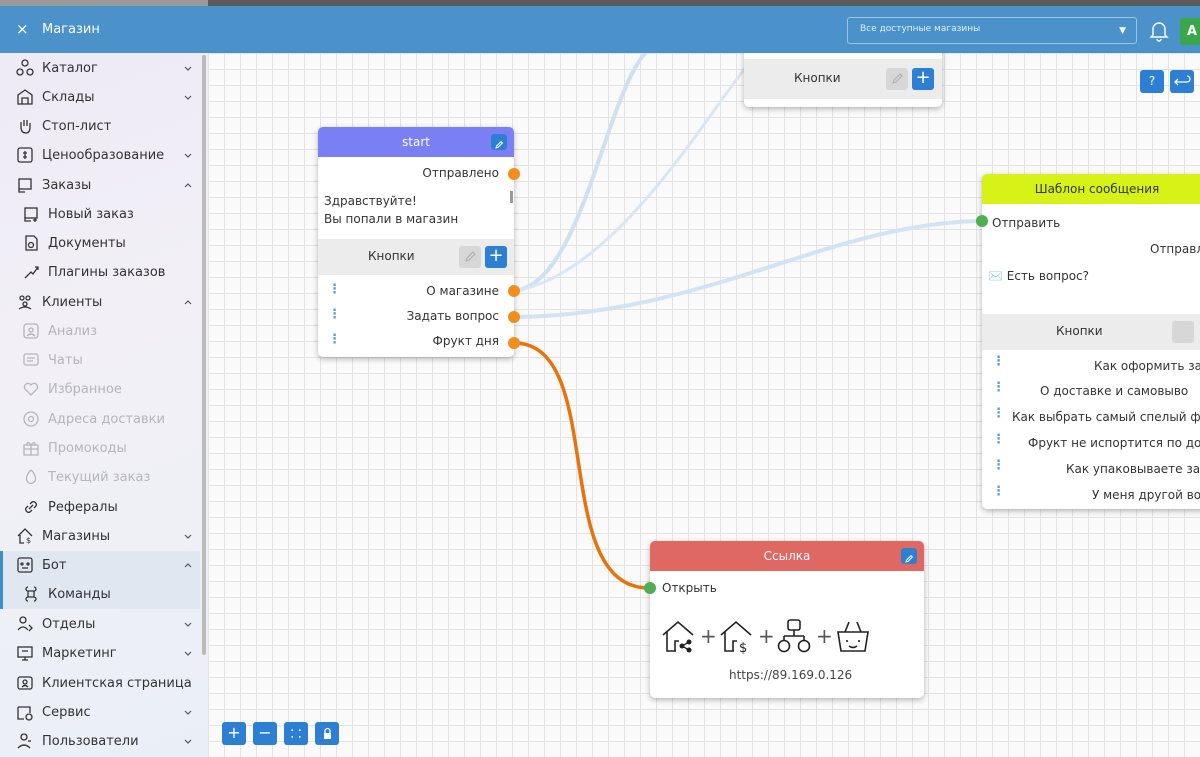  Describe the element at coordinates (766, 636) in the screenshot. I see `plus-sign: +` at that location.